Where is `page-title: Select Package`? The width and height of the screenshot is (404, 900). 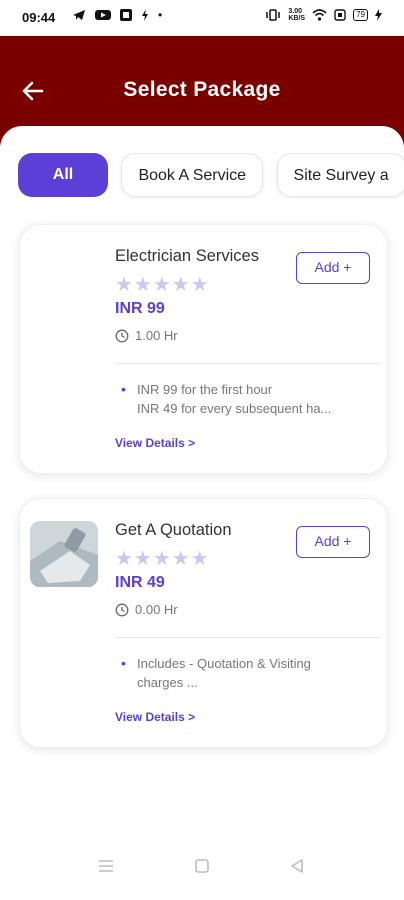
page-title: Select Package is located at coordinates (202, 89).